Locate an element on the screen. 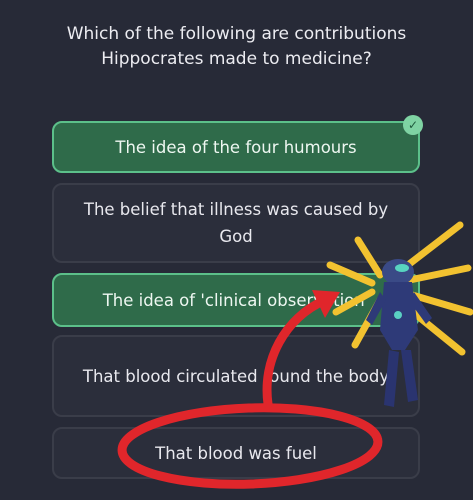 This screenshot has height=500, width=473. answer-option-four-humours: The idea of the four humours ✓ is located at coordinates (237, 144).